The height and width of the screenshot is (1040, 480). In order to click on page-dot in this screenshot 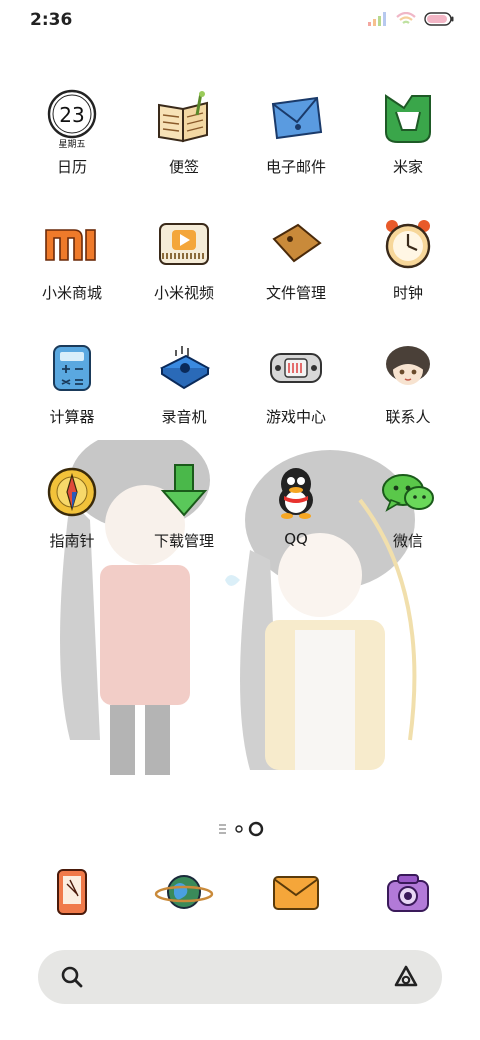, I will do `click(239, 829)`.